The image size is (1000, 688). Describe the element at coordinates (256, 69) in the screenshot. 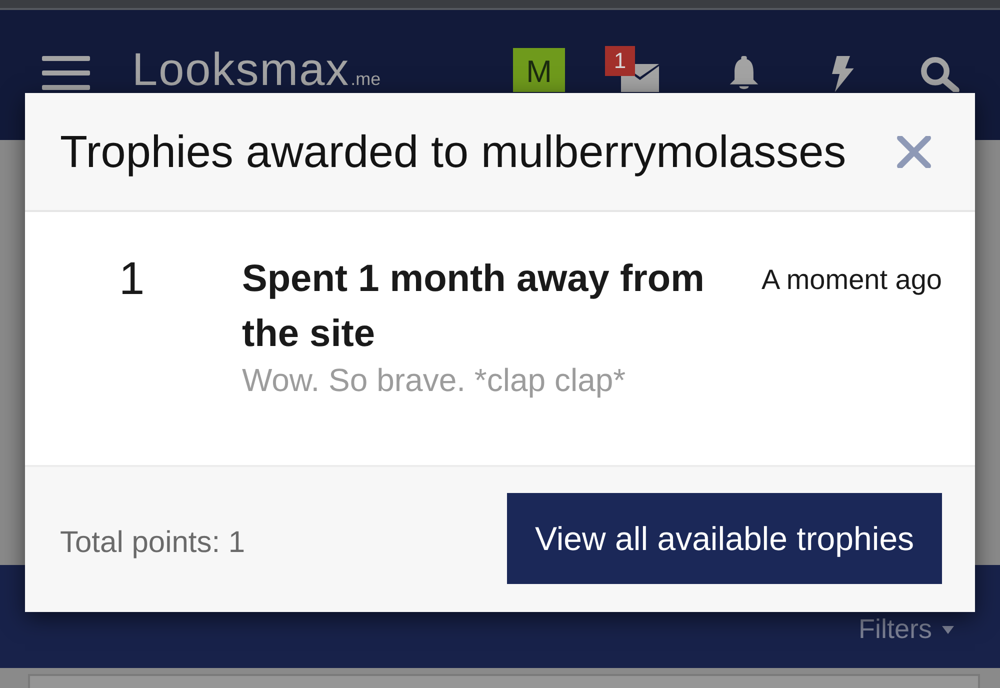

I see `site-logo: Looksmax.me` at that location.